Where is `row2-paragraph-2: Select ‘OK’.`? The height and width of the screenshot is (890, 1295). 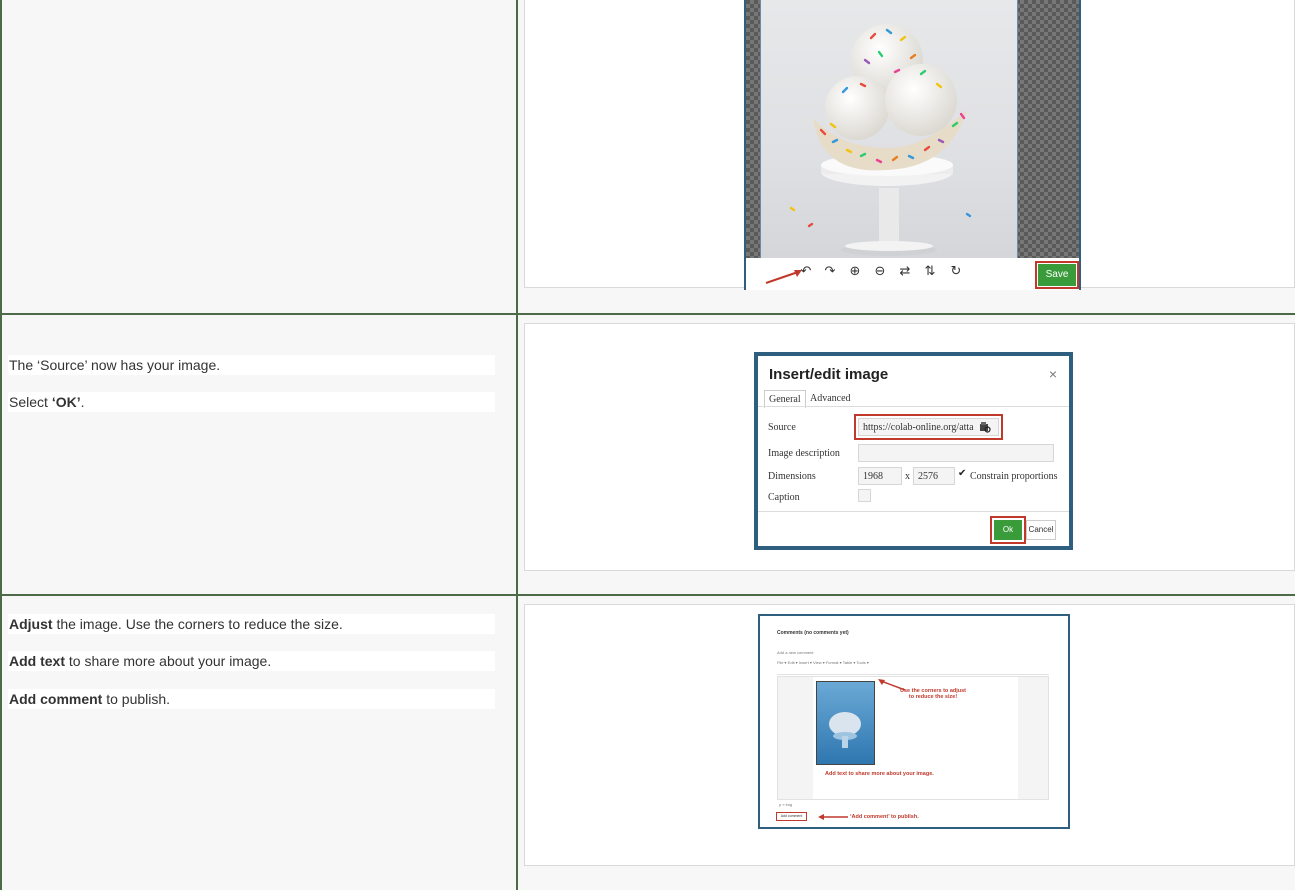
row2-paragraph-2: Select ‘OK’. is located at coordinates (251, 402).